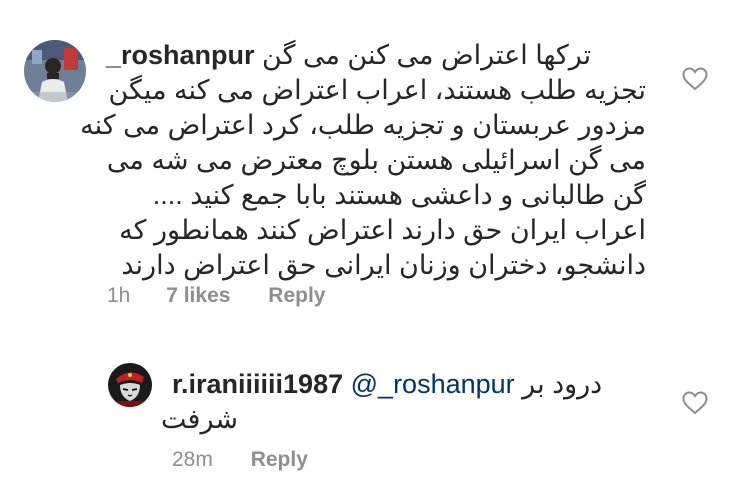 The width and height of the screenshot is (750, 494). Describe the element at coordinates (240, 460) in the screenshot. I see `comment-meta: 28m Reply` at that location.